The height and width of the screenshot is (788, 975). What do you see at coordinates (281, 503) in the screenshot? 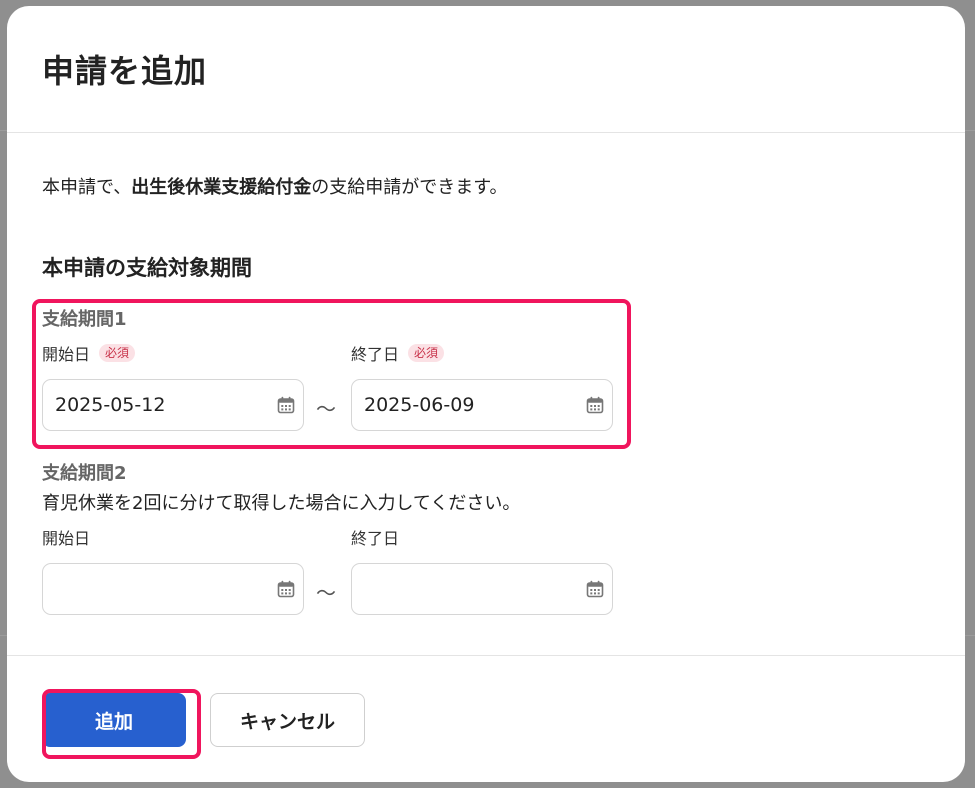
I see `period-2-note: 育児休業を2回に分けて取得した場合に入力してください。` at bounding box center [281, 503].